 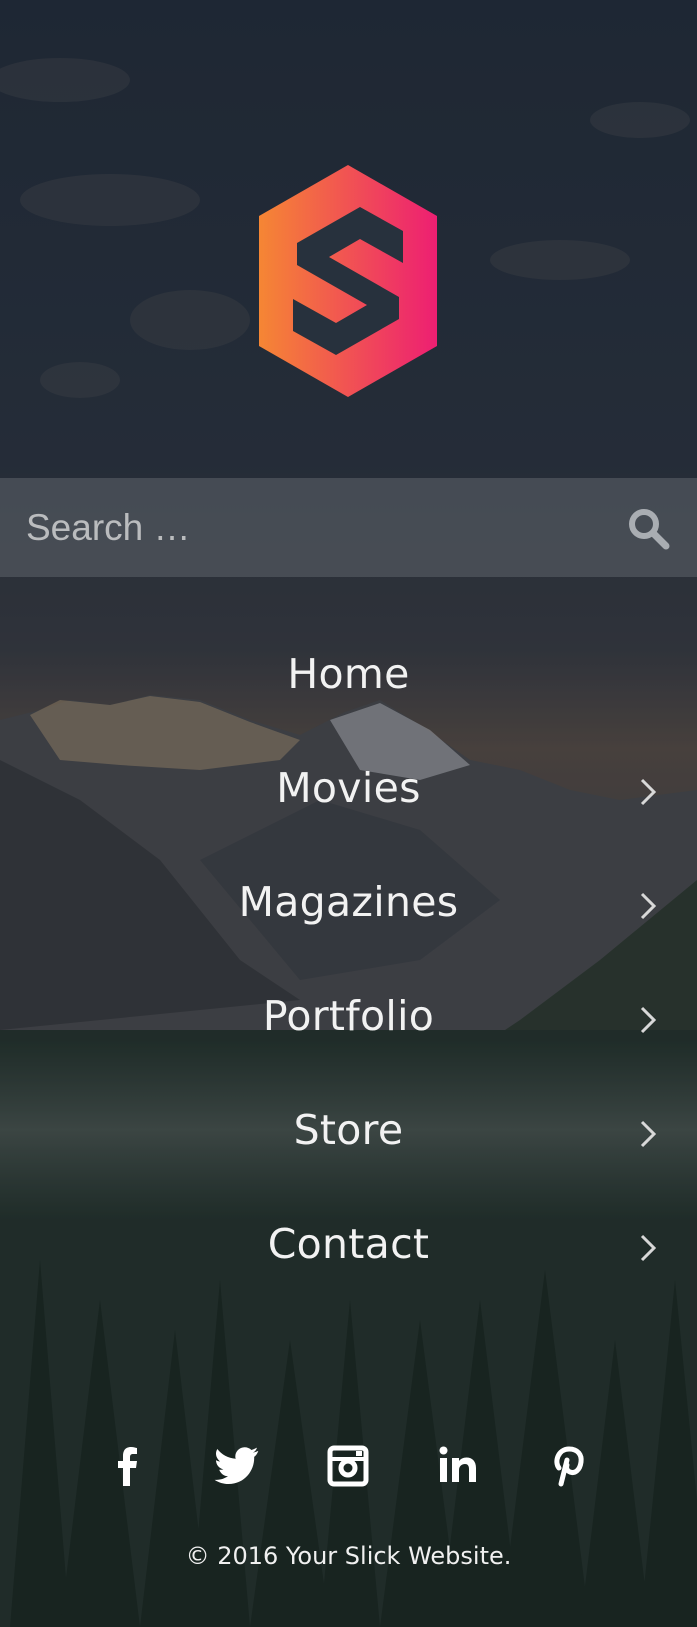 I want to click on nav-item-magazines: Magazines, so click(x=348, y=905).